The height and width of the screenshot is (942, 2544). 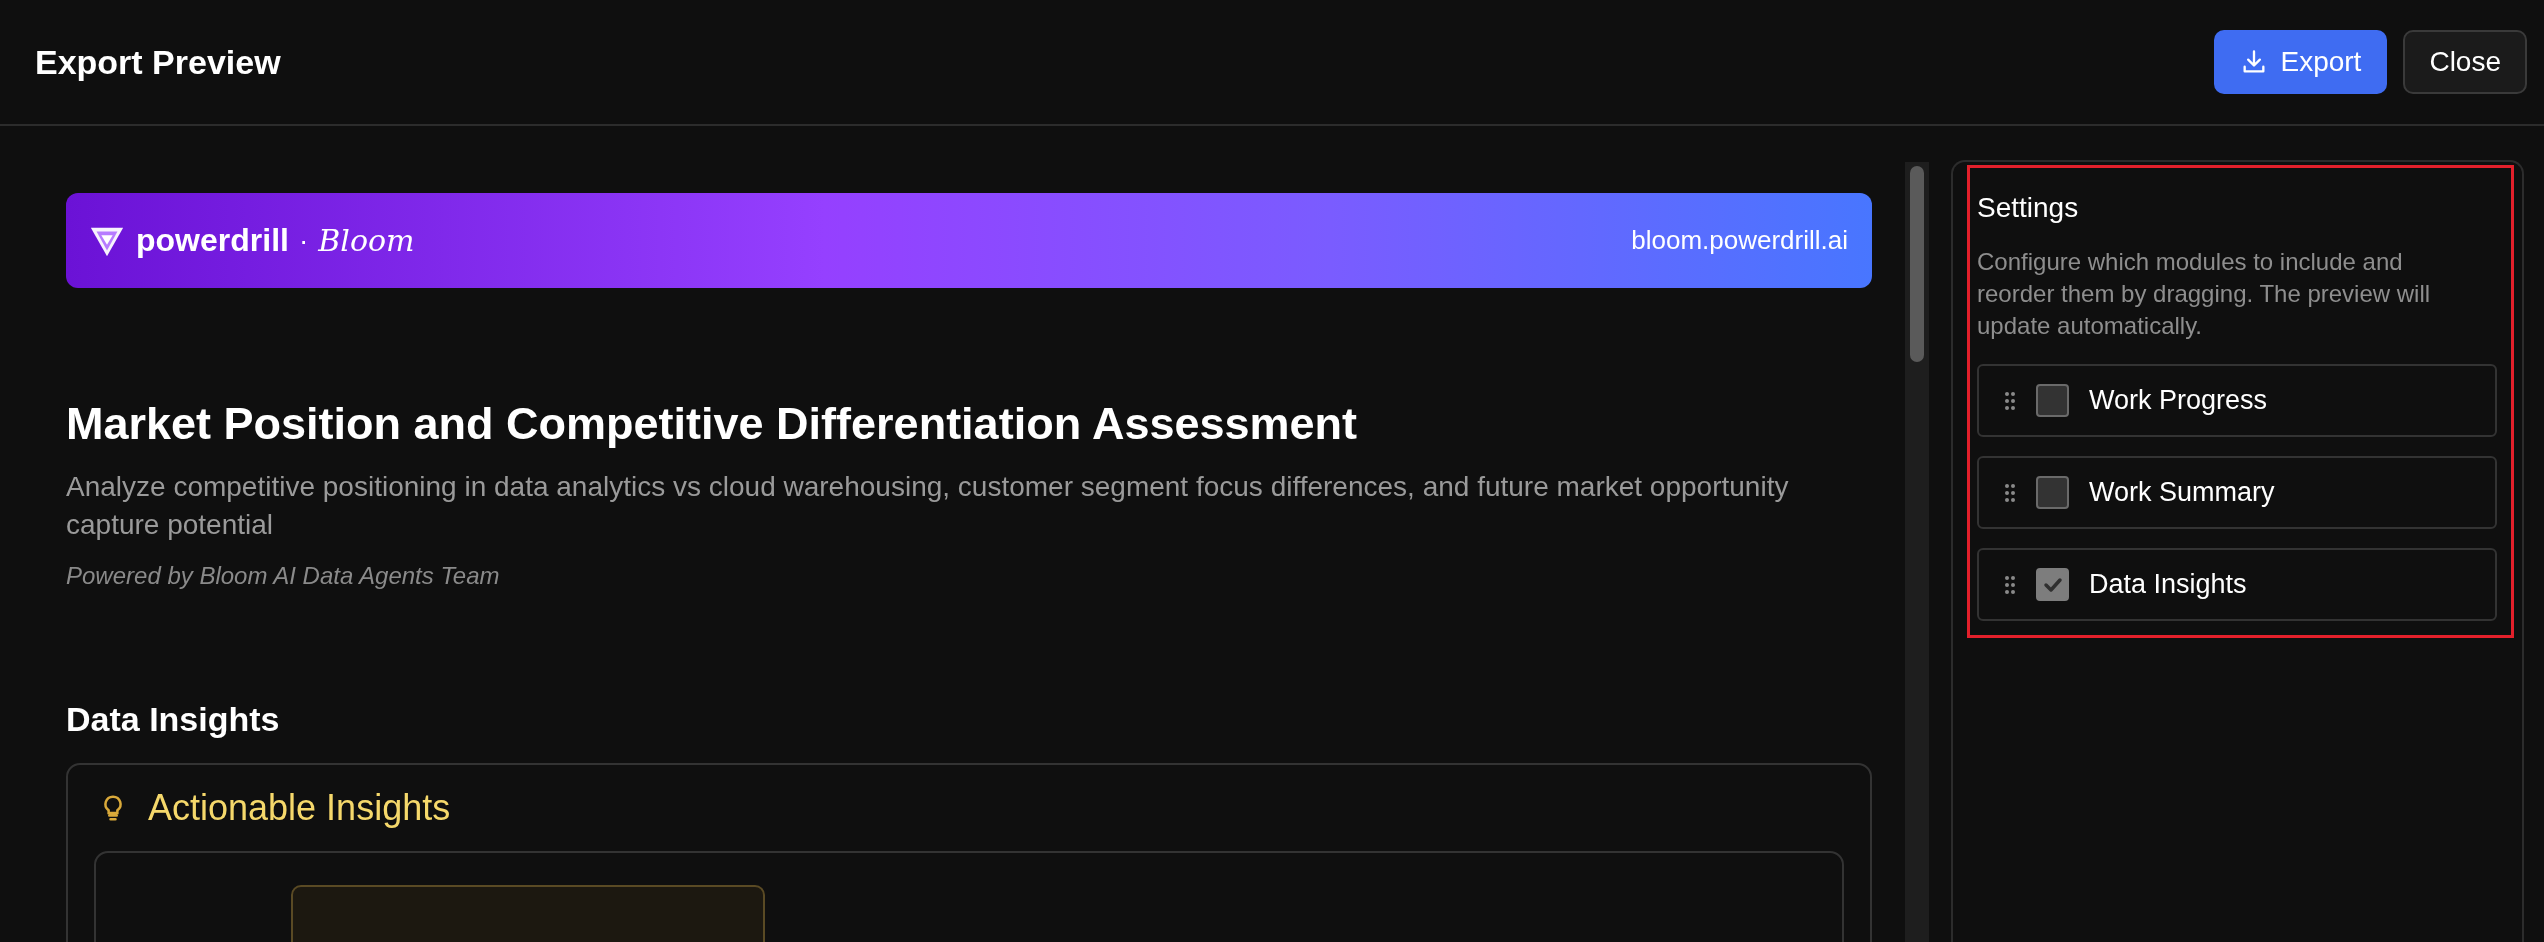 I want to click on settings-title: Settings, so click(x=2028, y=208).